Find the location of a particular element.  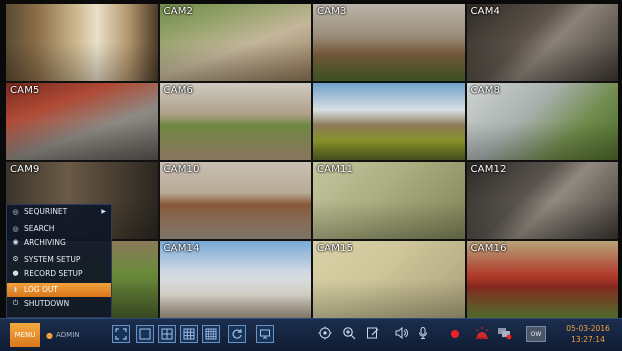

camera-tile: CAM6 is located at coordinates (235, 121).